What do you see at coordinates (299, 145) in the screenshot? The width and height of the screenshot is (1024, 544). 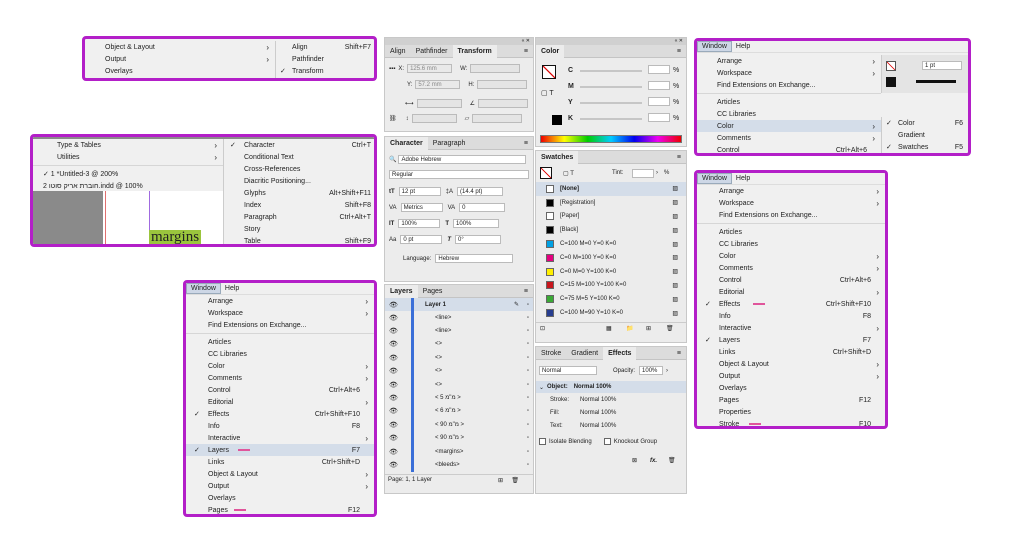 I see `menu-item-character: ✓ Character Ctrl+T` at bounding box center [299, 145].